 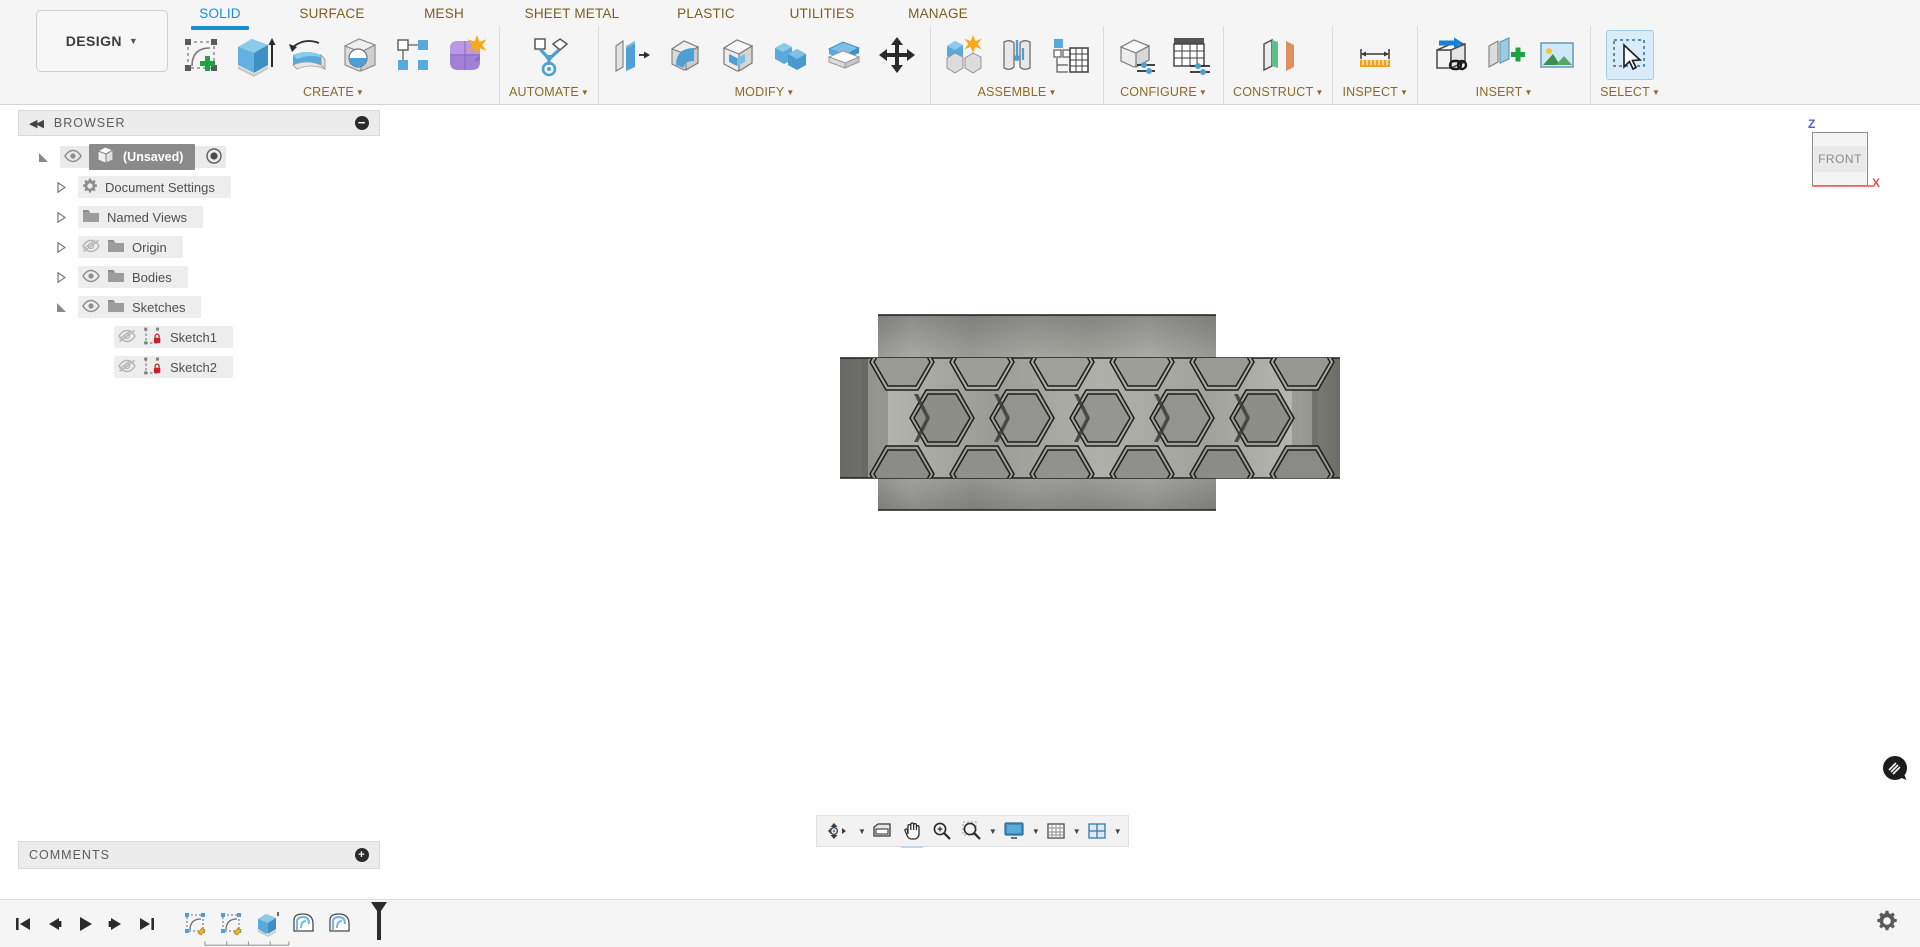 What do you see at coordinates (1887, 923) in the screenshot?
I see `timeline-settings-gear-icon` at bounding box center [1887, 923].